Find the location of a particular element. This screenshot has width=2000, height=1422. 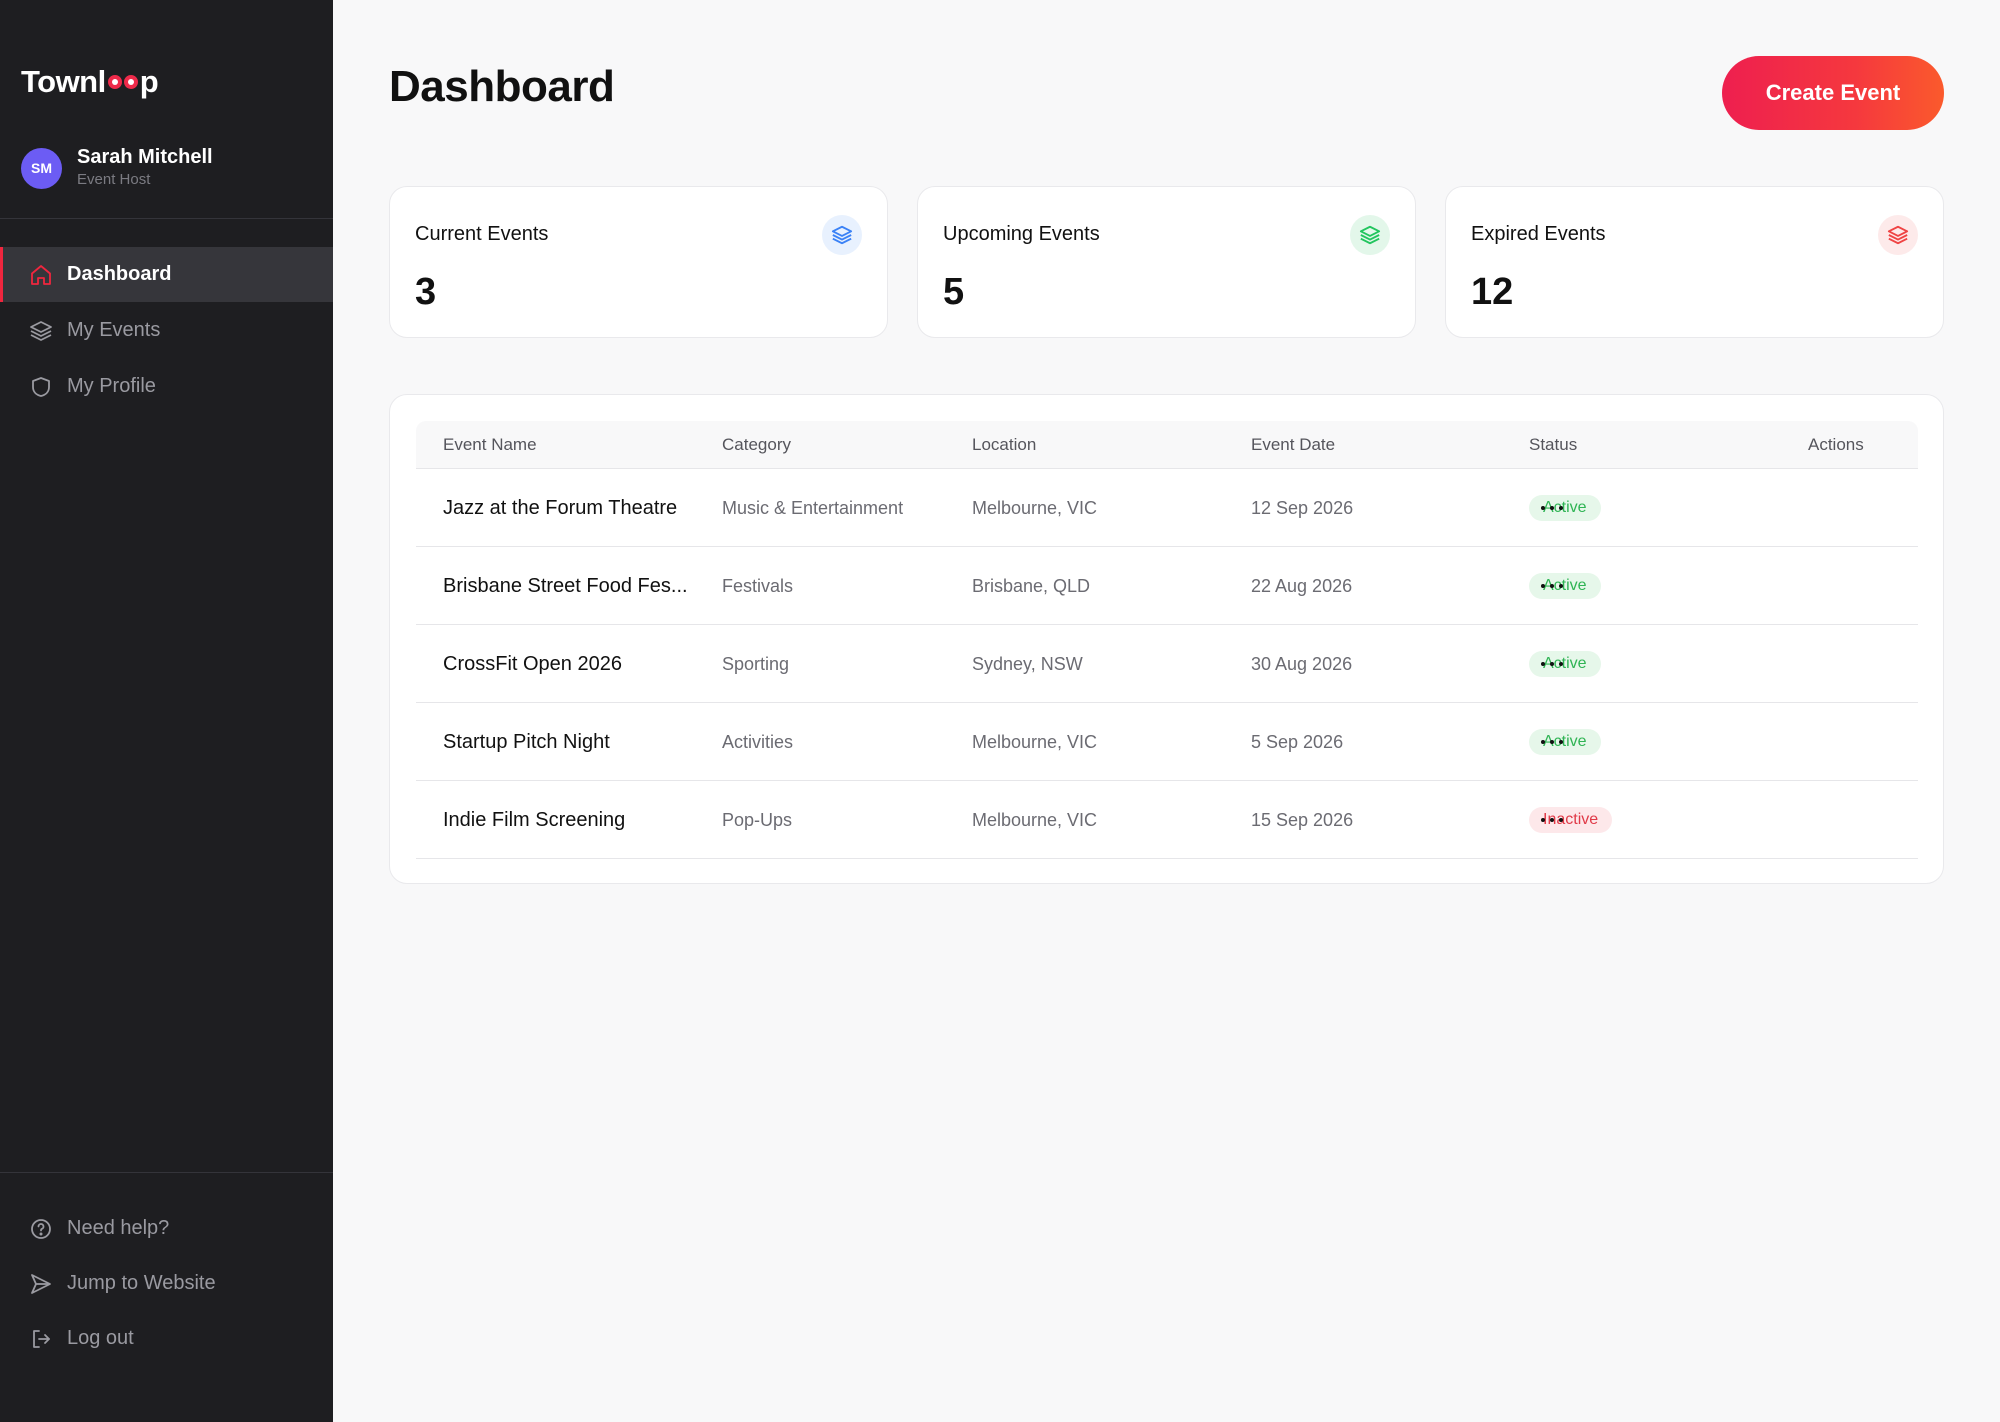

sidebar-item-dashboard: Dashboard is located at coordinates (166, 274).